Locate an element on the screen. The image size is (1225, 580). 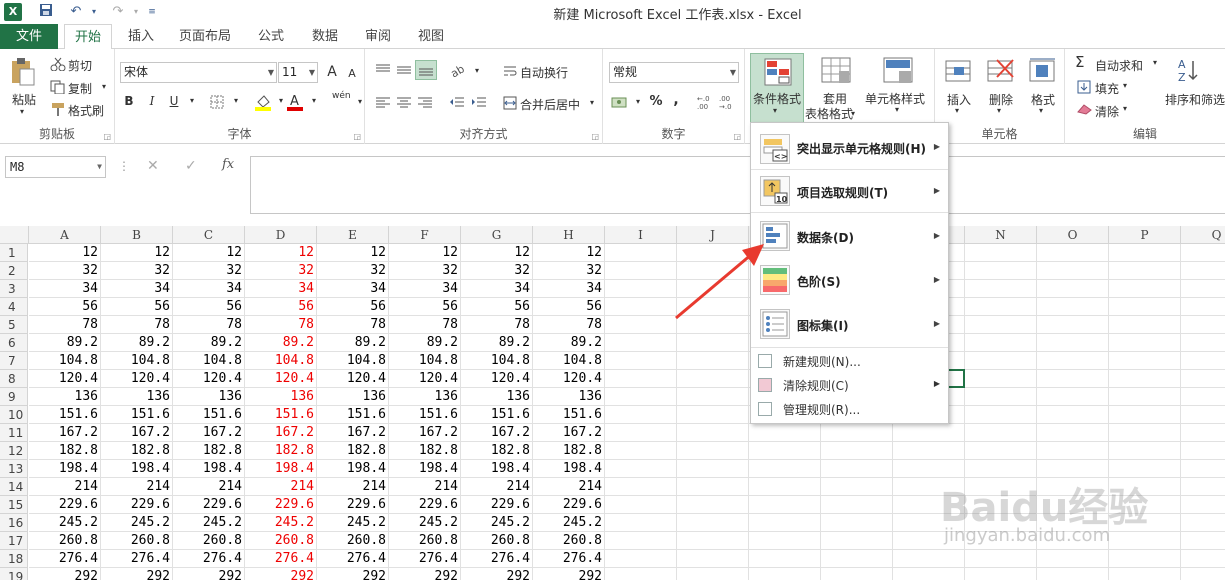
fill-dropdown-icon: ▾ is located at coordinates (1125, 85).